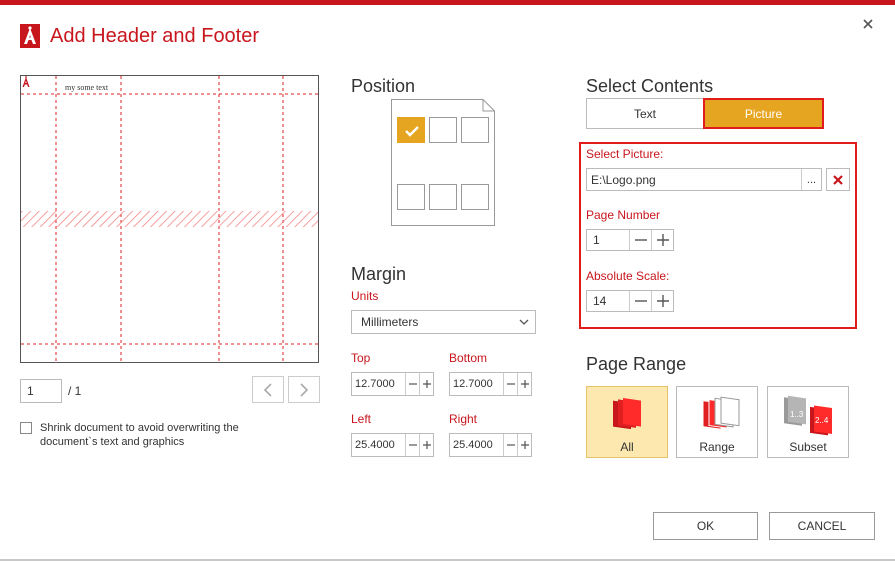 The height and width of the screenshot is (561, 895). I want to click on range-range-button: Range, so click(717, 422).